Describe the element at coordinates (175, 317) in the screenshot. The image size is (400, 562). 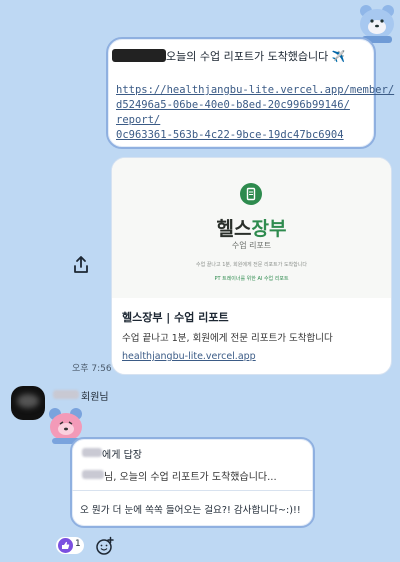
I see `preview-title: 헬스장부 | 수업 리포트` at that location.